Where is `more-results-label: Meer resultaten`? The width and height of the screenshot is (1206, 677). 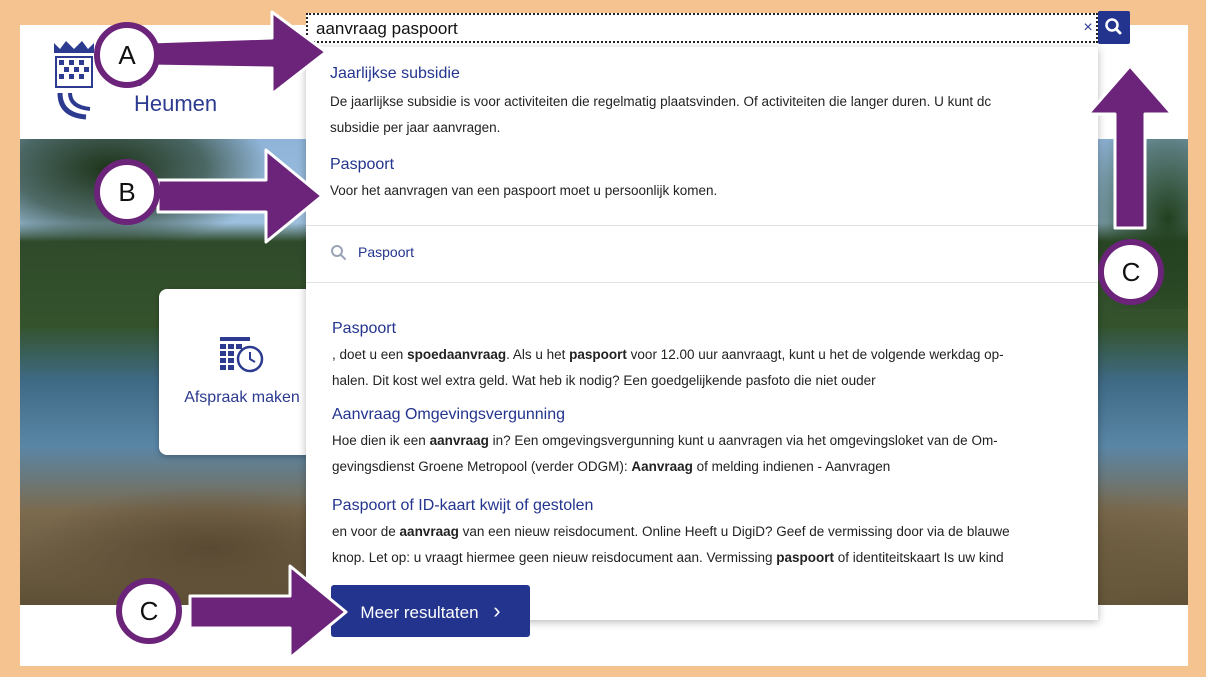 more-results-label: Meer resultaten is located at coordinates (419, 612).